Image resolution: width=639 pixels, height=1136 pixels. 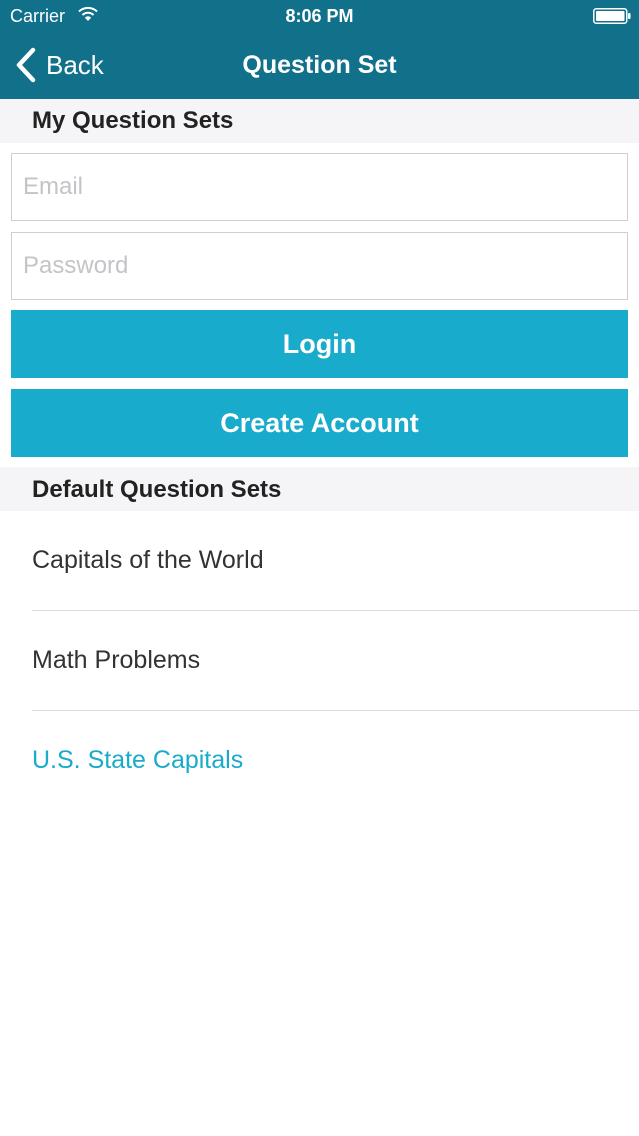 I want to click on list-item-math-problems: Math Problems, so click(x=319, y=661).